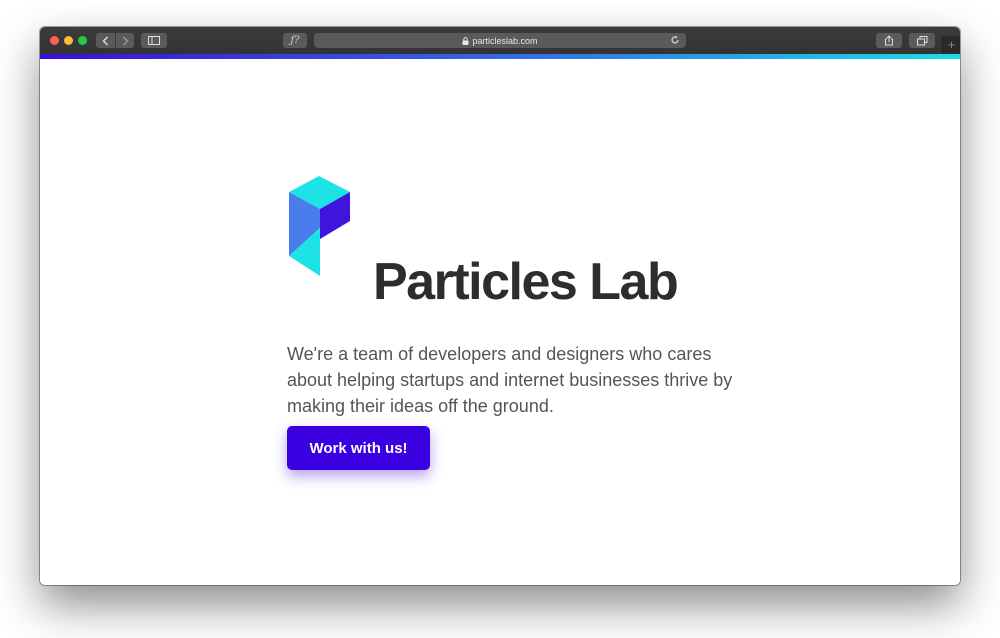 This screenshot has width=1000, height=638. What do you see at coordinates (82, 40) in the screenshot?
I see `zoom-window-button` at bounding box center [82, 40].